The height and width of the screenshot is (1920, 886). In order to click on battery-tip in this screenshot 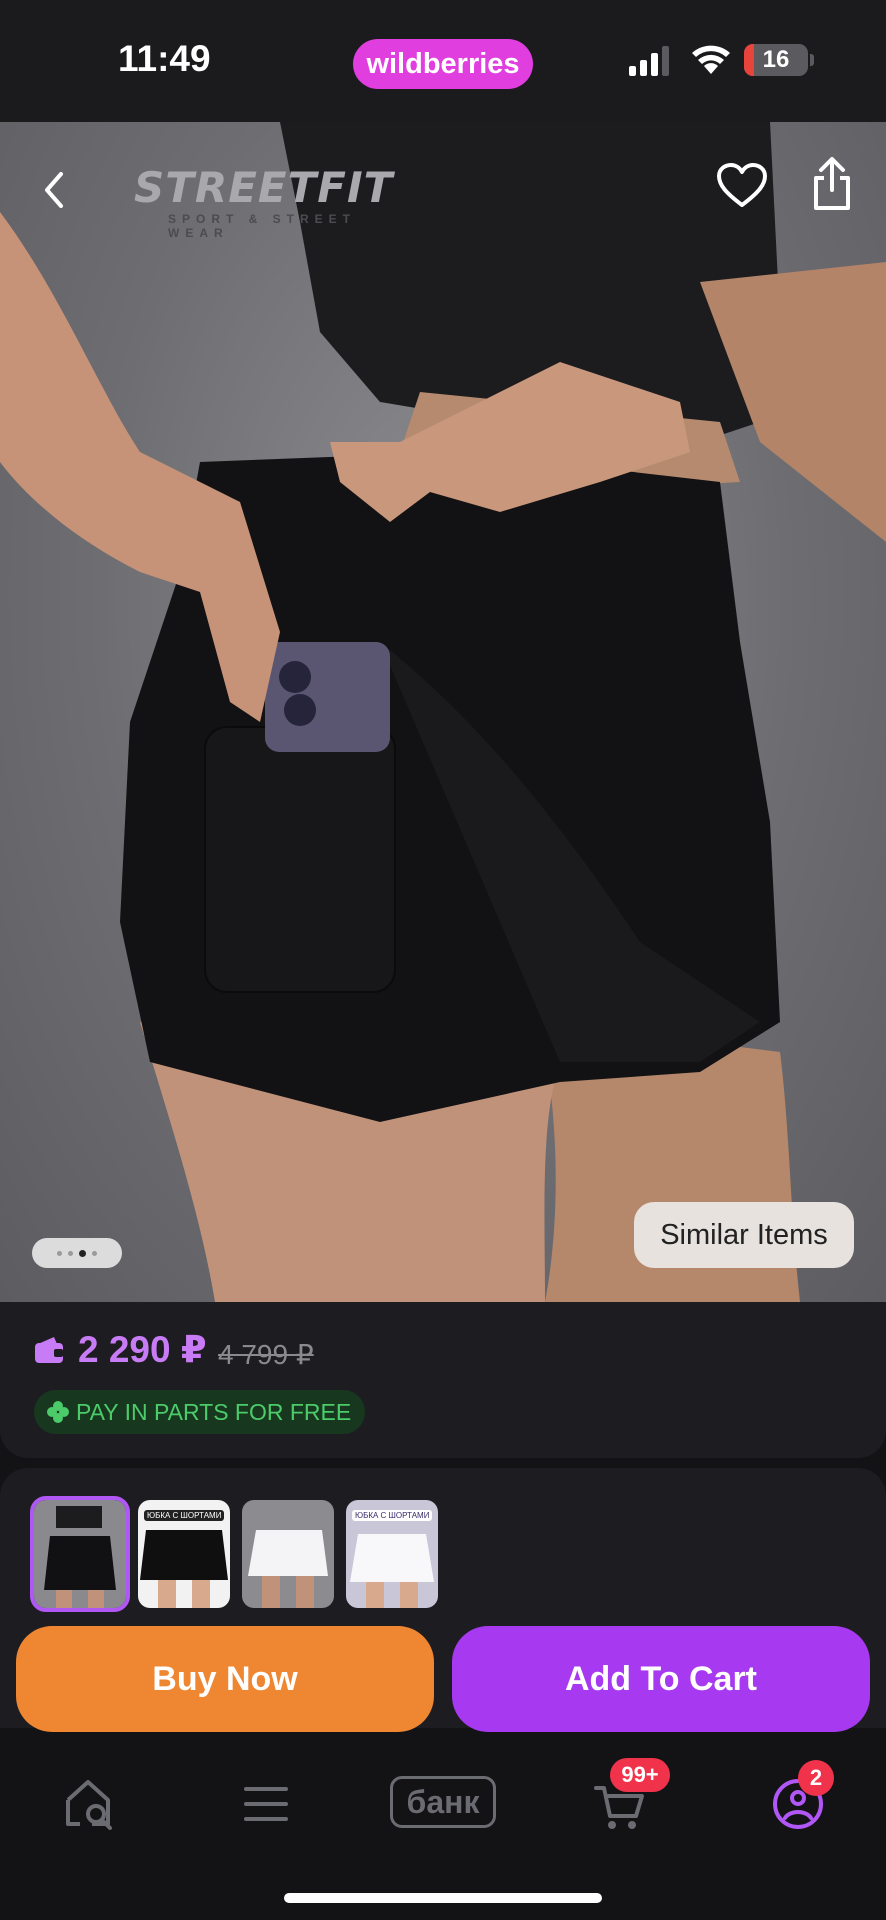, I will do `click(812, 60)`.